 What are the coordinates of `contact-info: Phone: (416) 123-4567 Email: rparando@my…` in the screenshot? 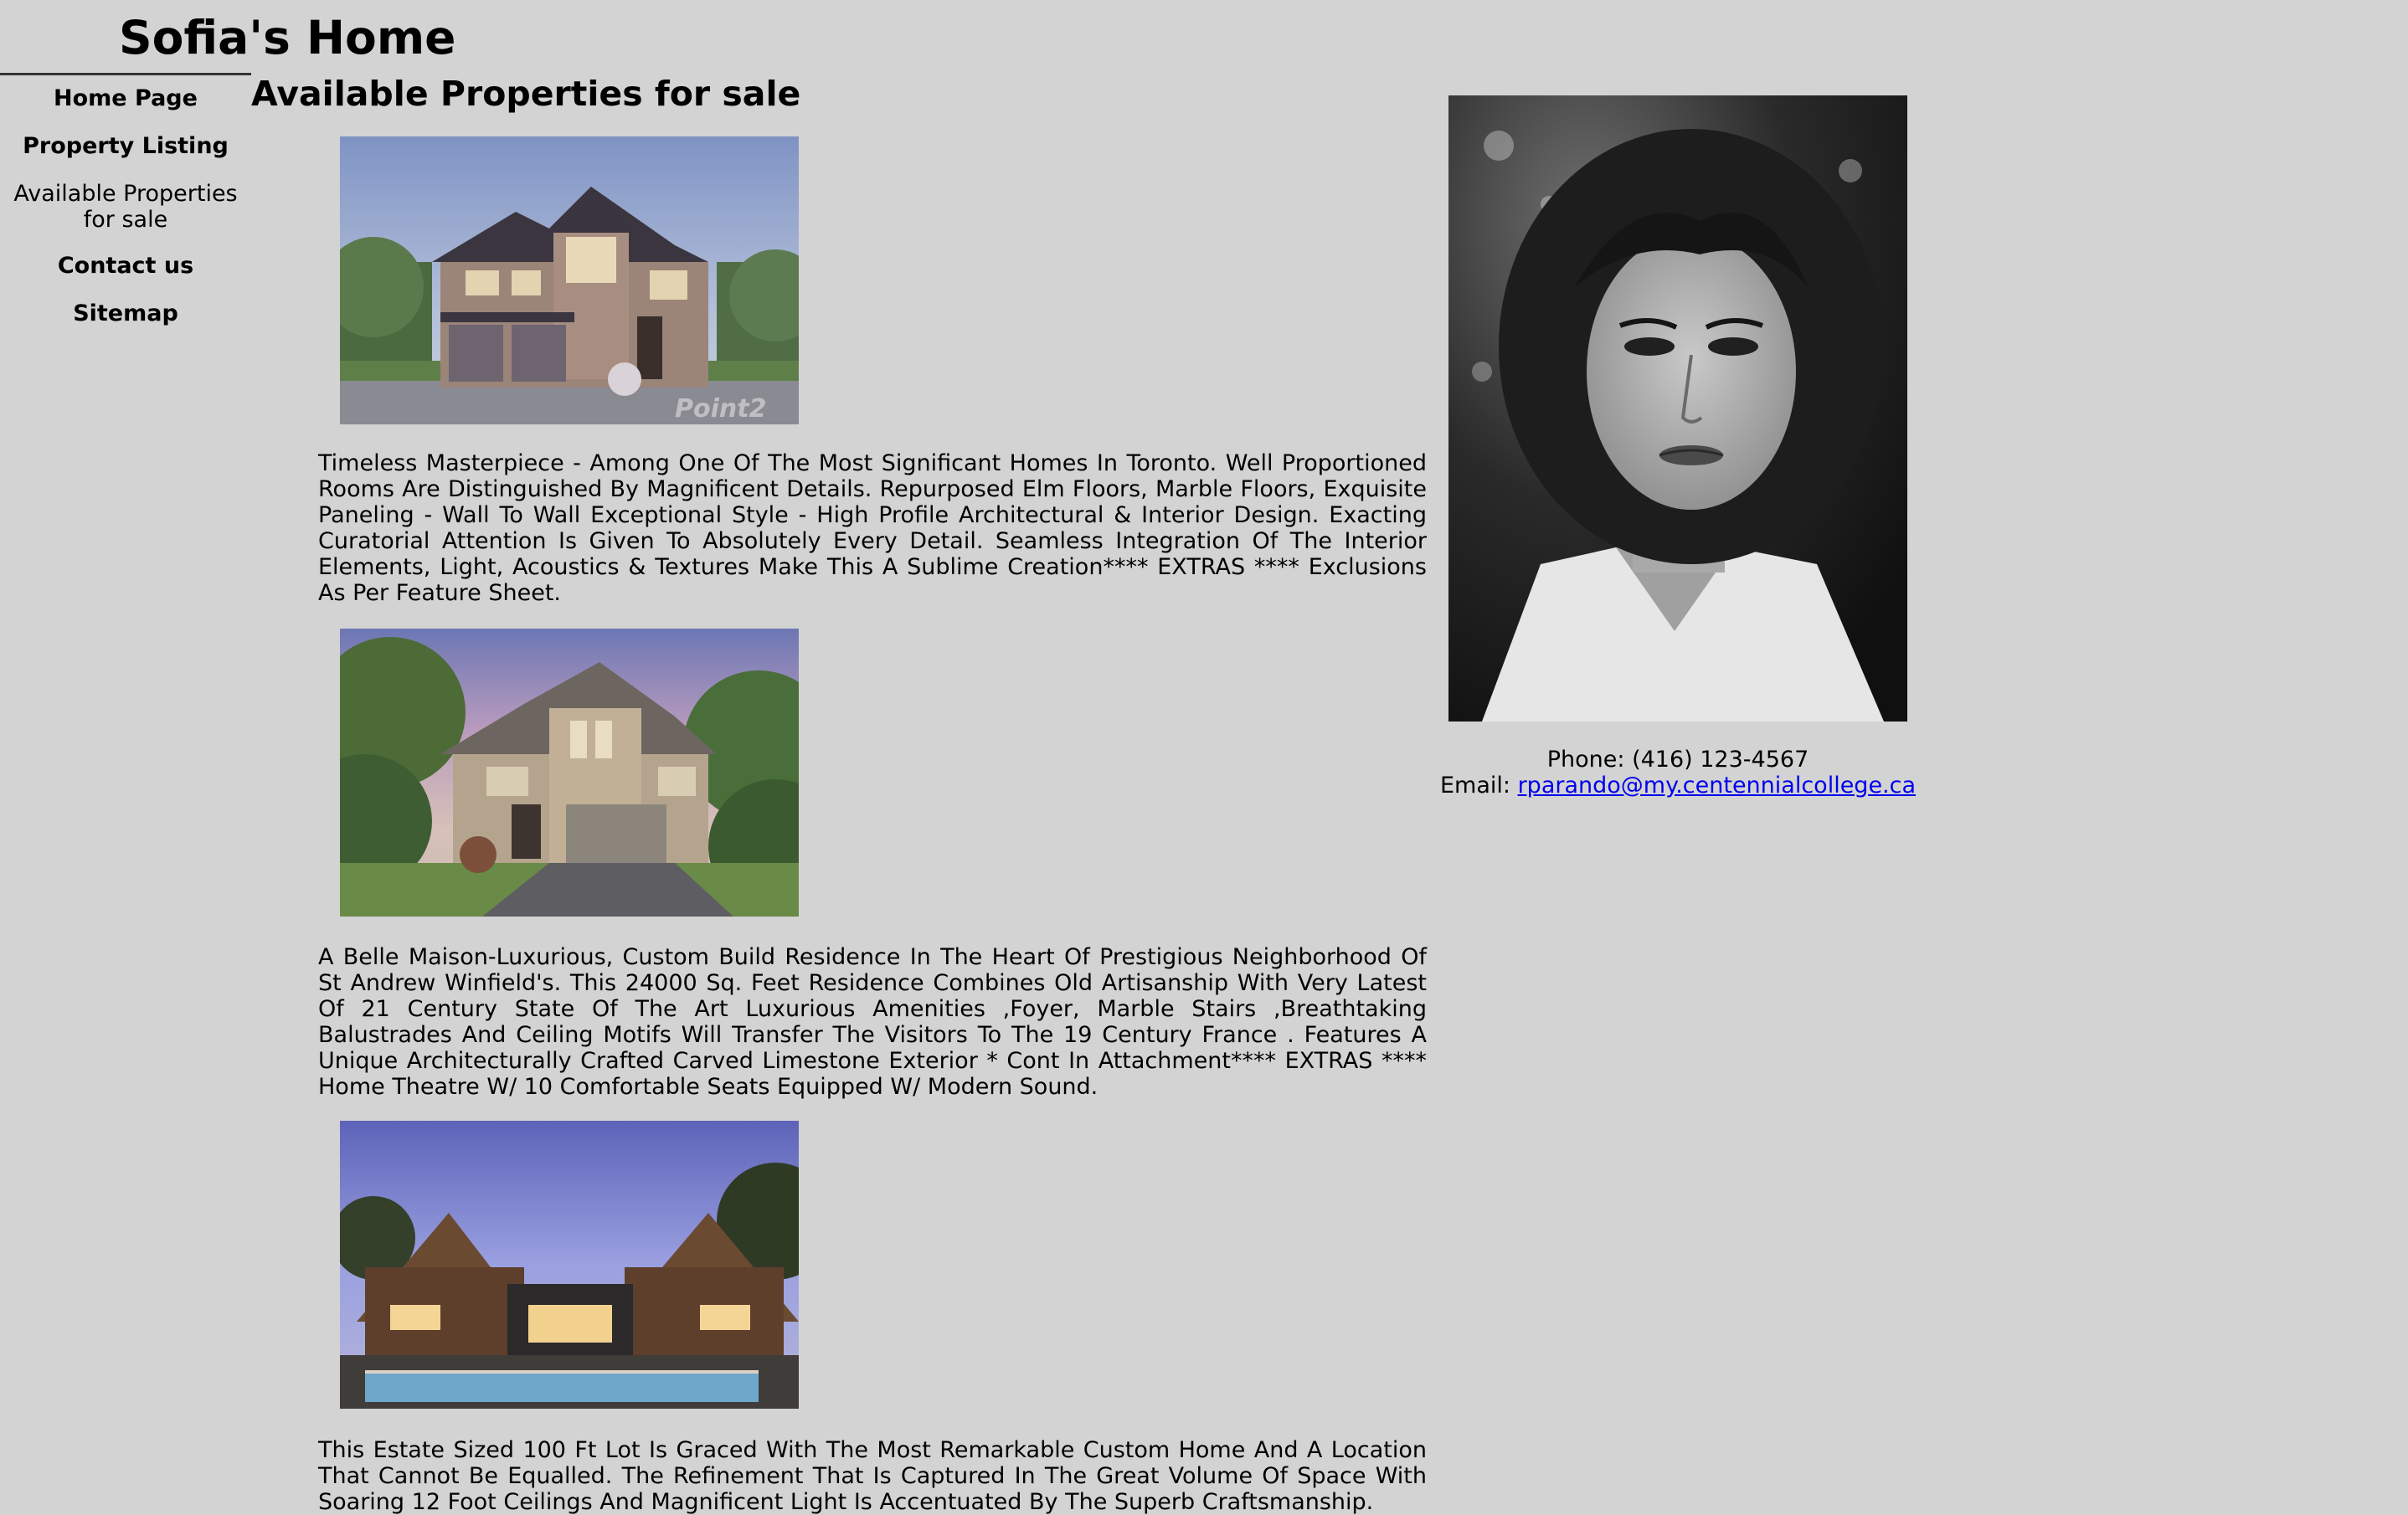 It's located at (1677, 773).